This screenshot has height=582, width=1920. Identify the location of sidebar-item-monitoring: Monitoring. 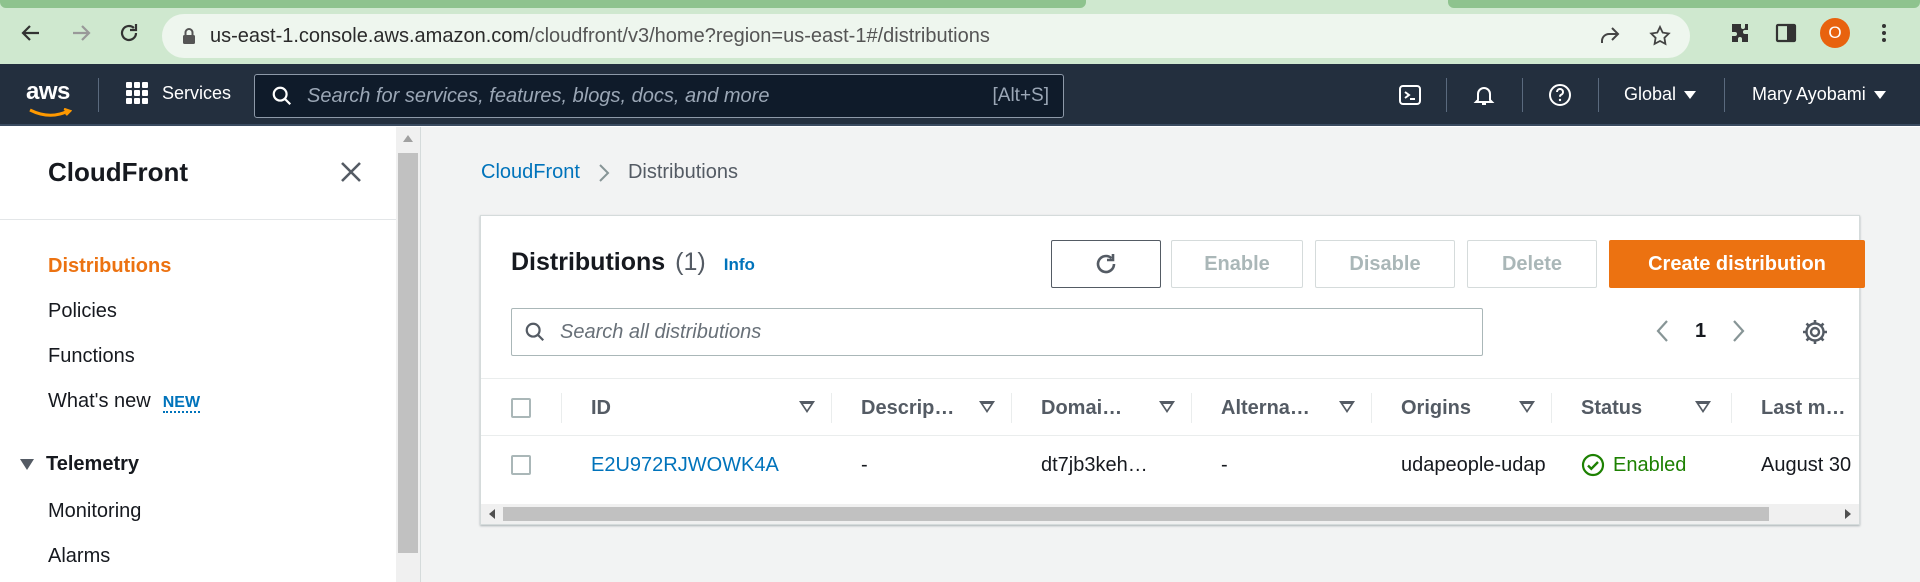
(94, 511).